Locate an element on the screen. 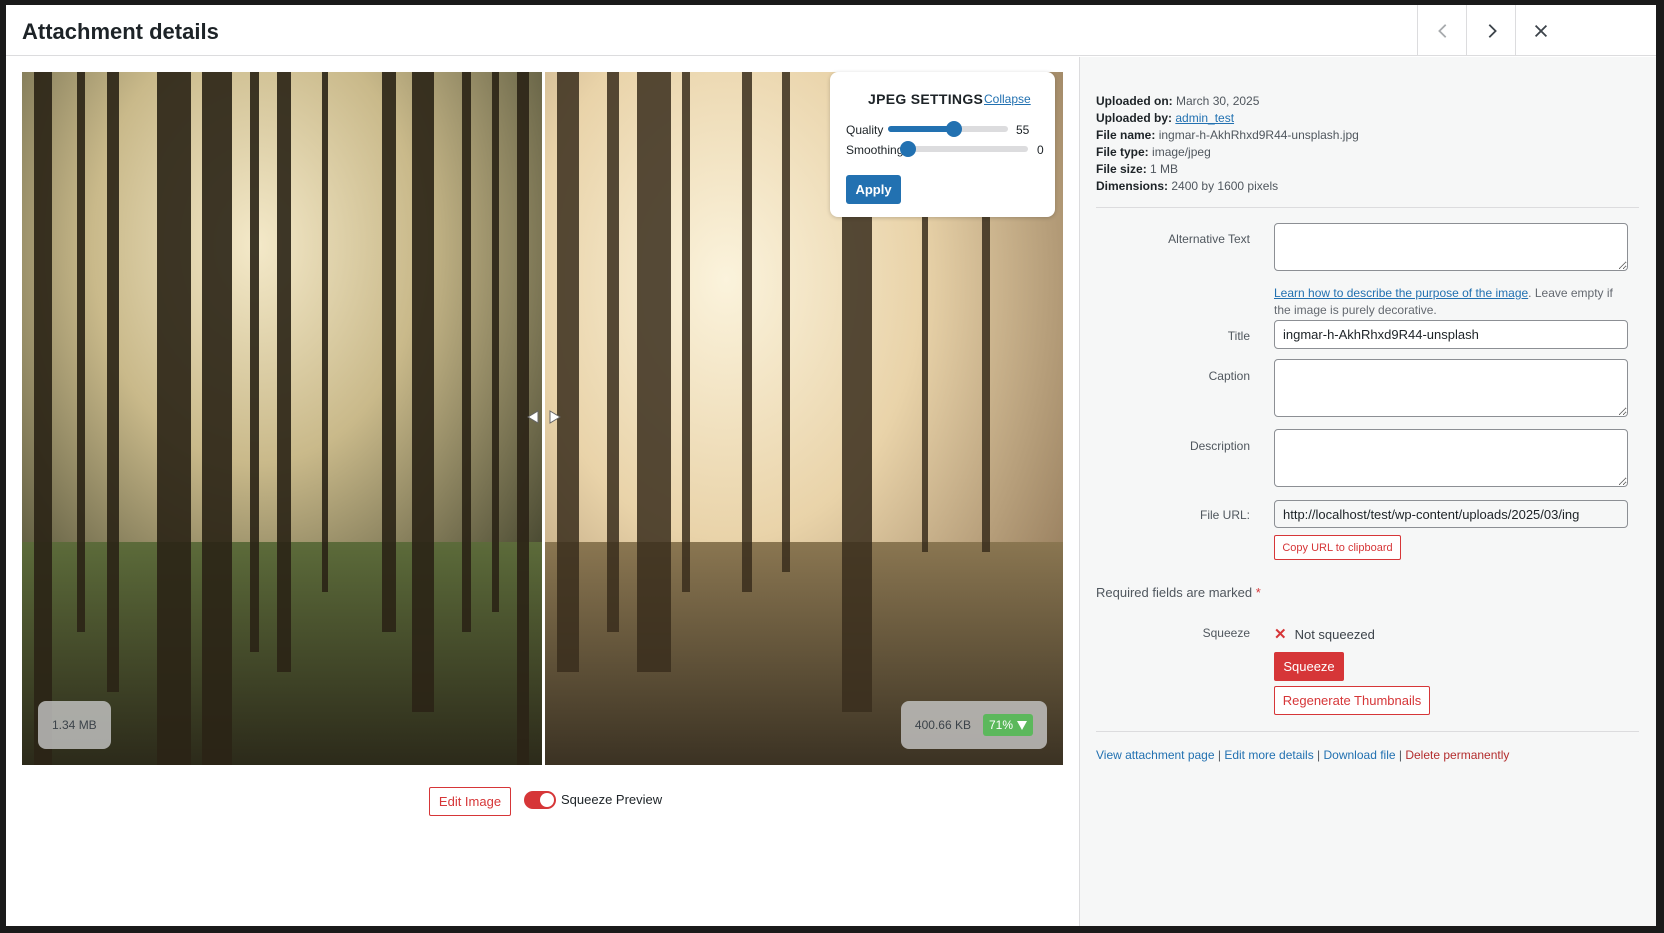 This screenshot has width=1664, height=933. uploaded-by-row: Uploaded by: admin_test is located at coordinates (1165, 118).